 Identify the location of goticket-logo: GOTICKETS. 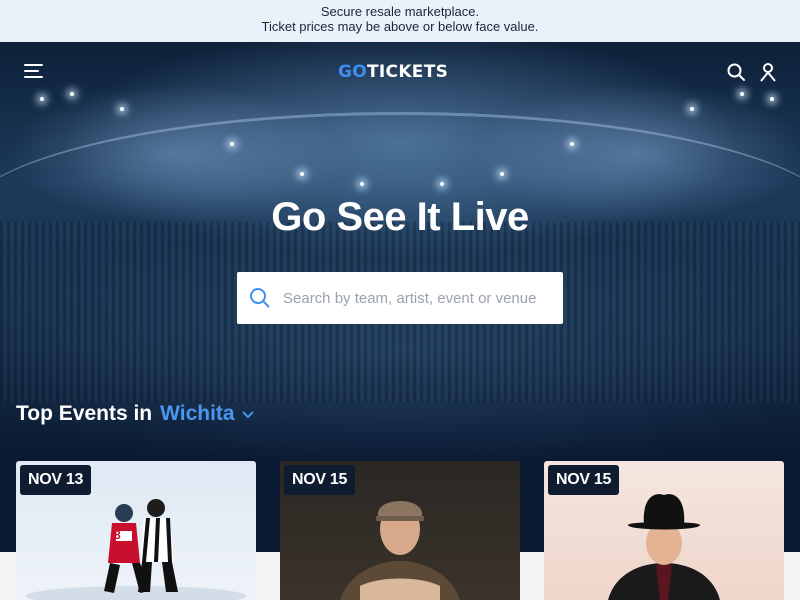
(393, 72).